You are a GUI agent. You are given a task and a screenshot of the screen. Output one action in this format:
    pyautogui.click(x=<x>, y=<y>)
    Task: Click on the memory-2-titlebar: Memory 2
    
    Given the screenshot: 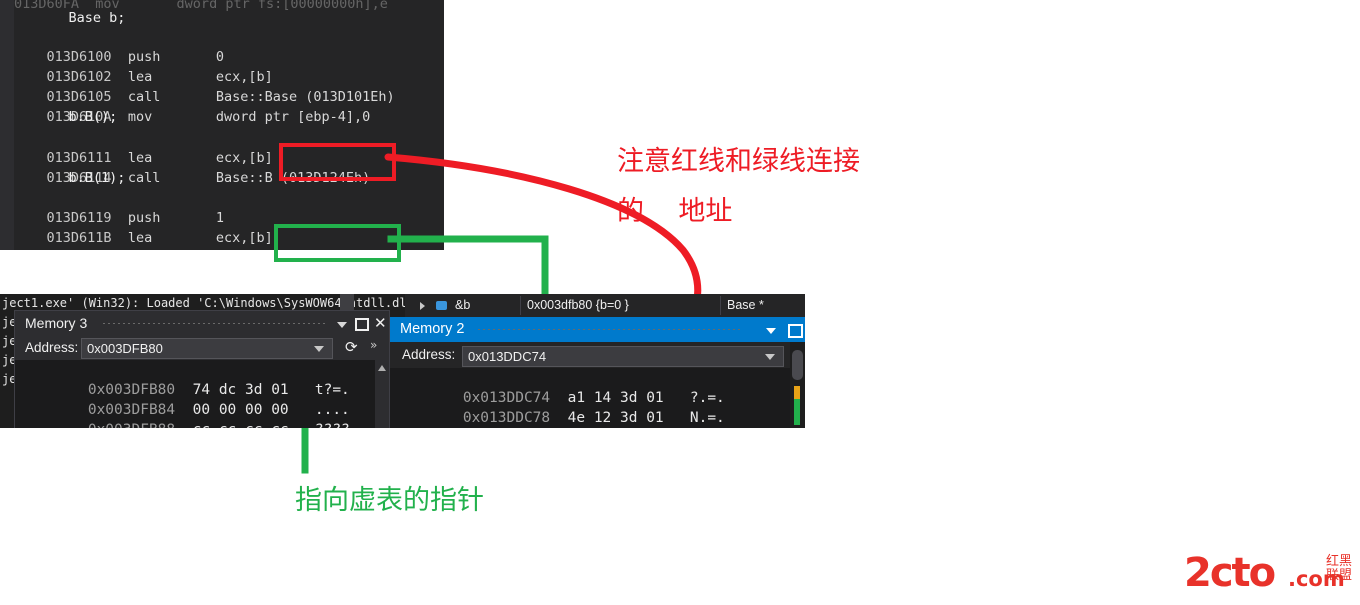 What is the action you would take?
    pyautogui.click(x=597, y=329)
    